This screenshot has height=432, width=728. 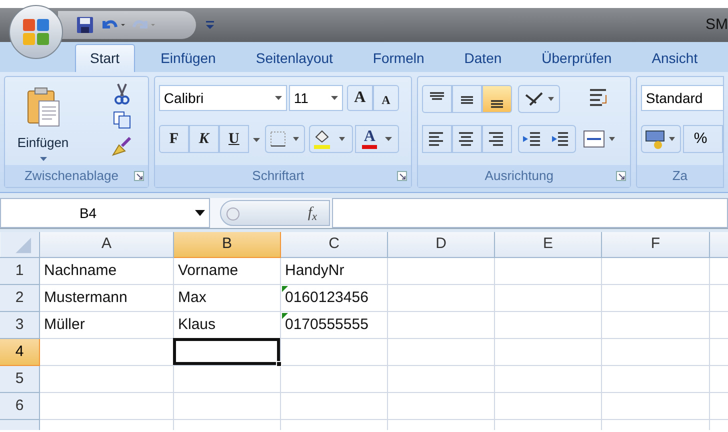 What do you see at coordinates (80, 270) in the screenshot?
I see `cell-text: Nachname` at bounding box center [80, 270].